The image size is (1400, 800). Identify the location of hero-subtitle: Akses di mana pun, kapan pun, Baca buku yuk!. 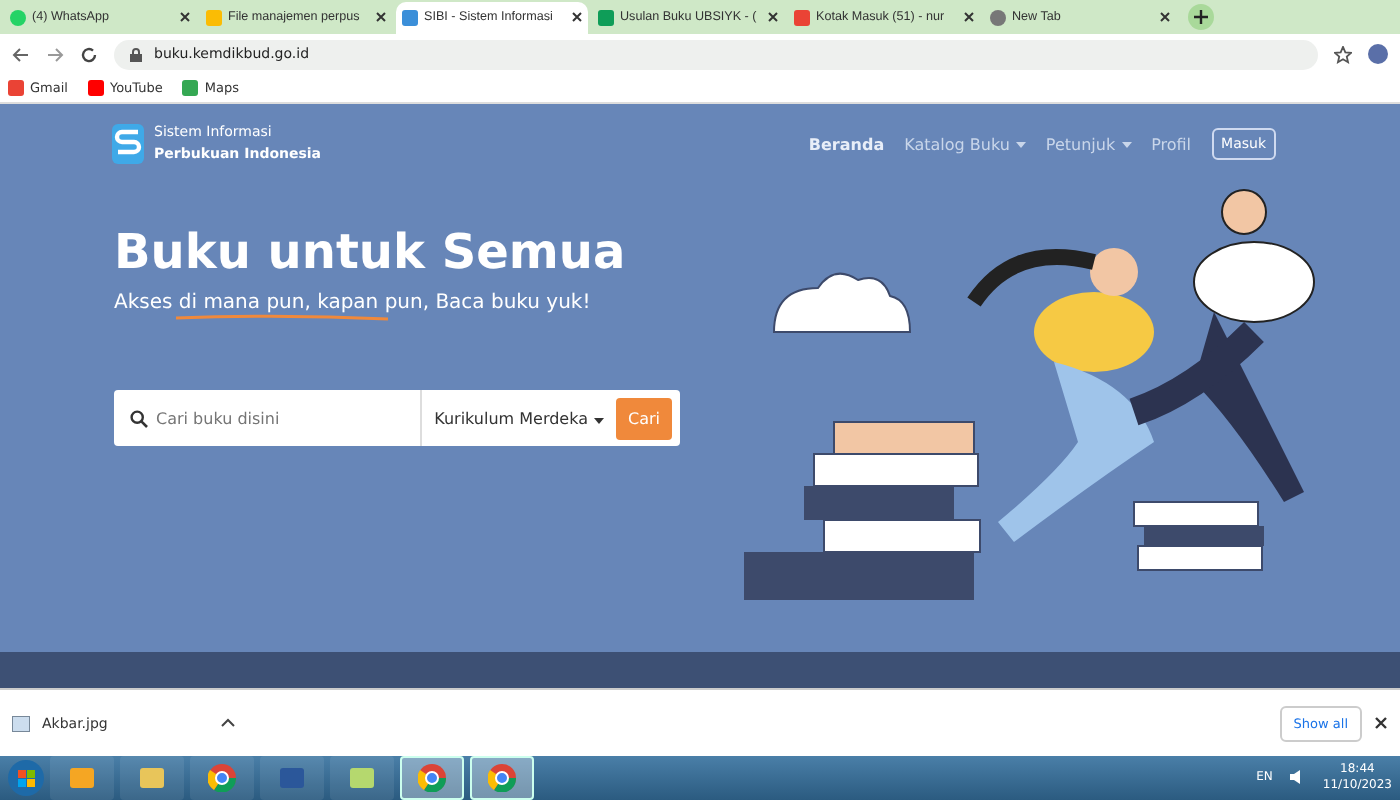
(353, 303).